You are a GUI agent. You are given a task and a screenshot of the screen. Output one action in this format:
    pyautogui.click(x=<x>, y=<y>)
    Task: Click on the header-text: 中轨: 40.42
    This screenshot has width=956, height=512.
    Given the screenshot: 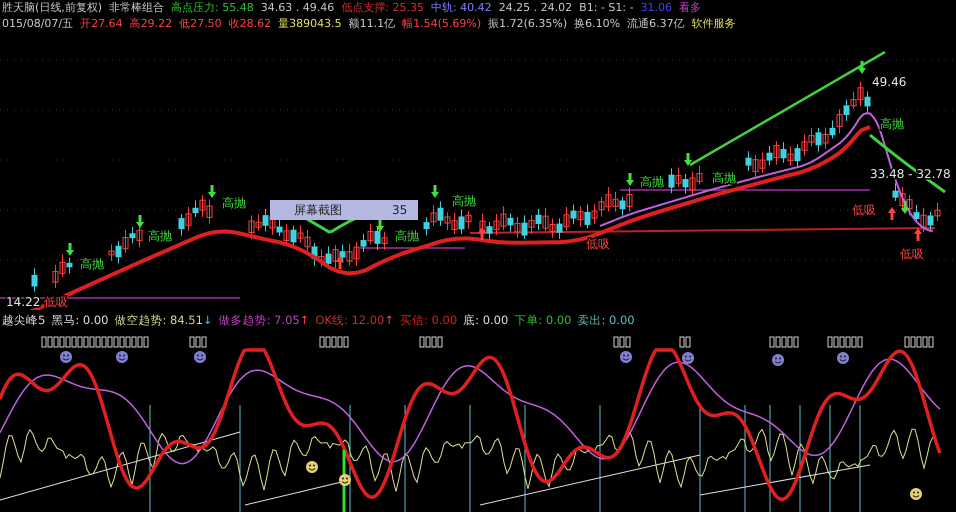 What is the action you would take?
    pyautogui.click(x=461, y=7)
    